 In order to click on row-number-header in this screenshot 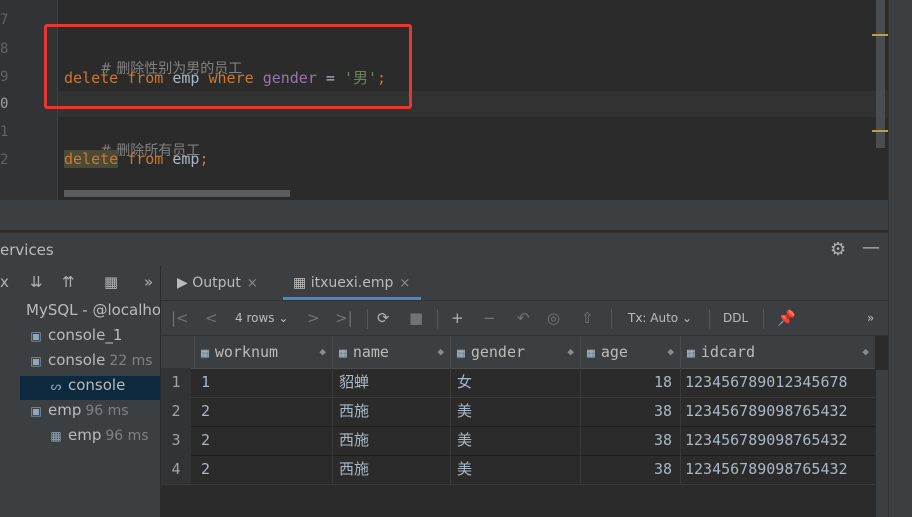, I will do `click(178, 352)`.